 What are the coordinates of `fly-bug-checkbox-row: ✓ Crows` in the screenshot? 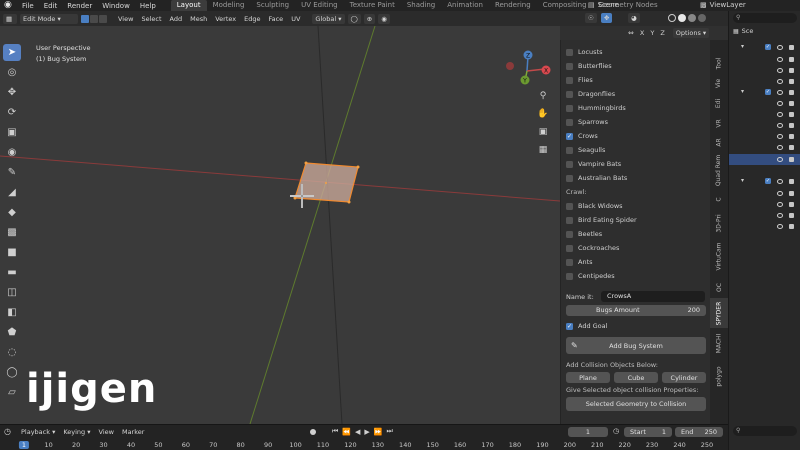 It's located at (635, 136).